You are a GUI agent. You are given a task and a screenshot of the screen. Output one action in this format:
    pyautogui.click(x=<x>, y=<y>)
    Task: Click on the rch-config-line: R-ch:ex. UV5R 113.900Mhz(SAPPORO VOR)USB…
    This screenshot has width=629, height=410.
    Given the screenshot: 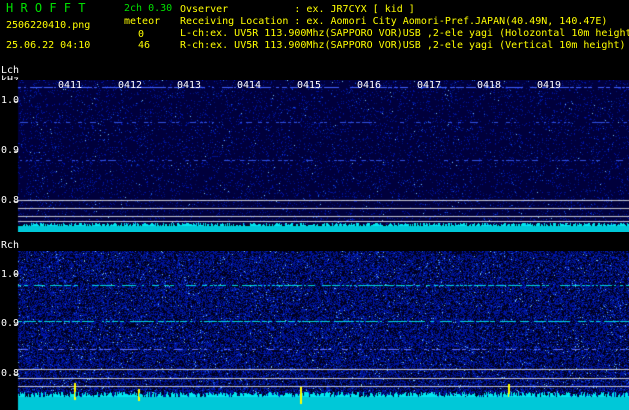 What is the action you would take?
    pyautogui.click(x=403, y=45)
    